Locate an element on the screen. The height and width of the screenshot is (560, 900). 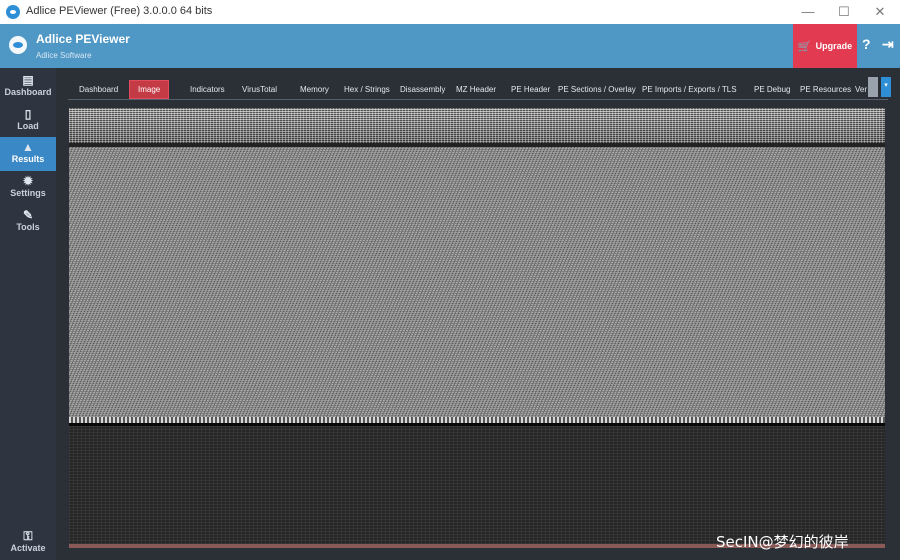
close-button: ✕ is located at coordinates (880, 12).